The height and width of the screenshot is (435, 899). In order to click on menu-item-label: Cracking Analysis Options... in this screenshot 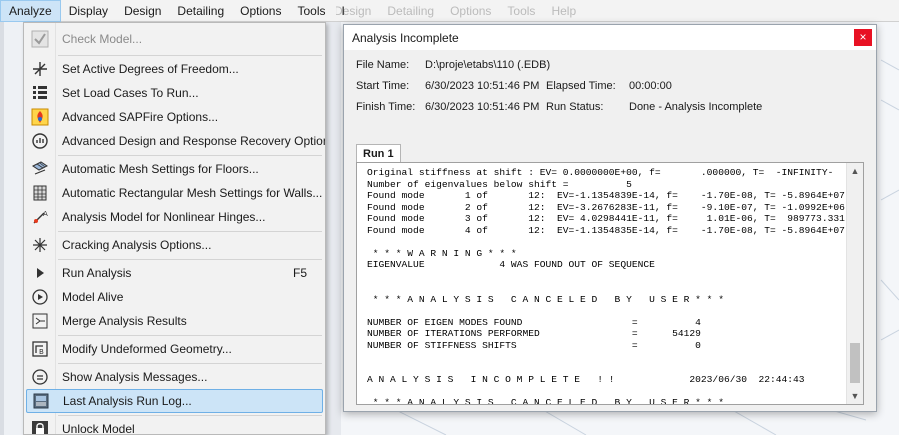, I will do `click(137, 245)`.